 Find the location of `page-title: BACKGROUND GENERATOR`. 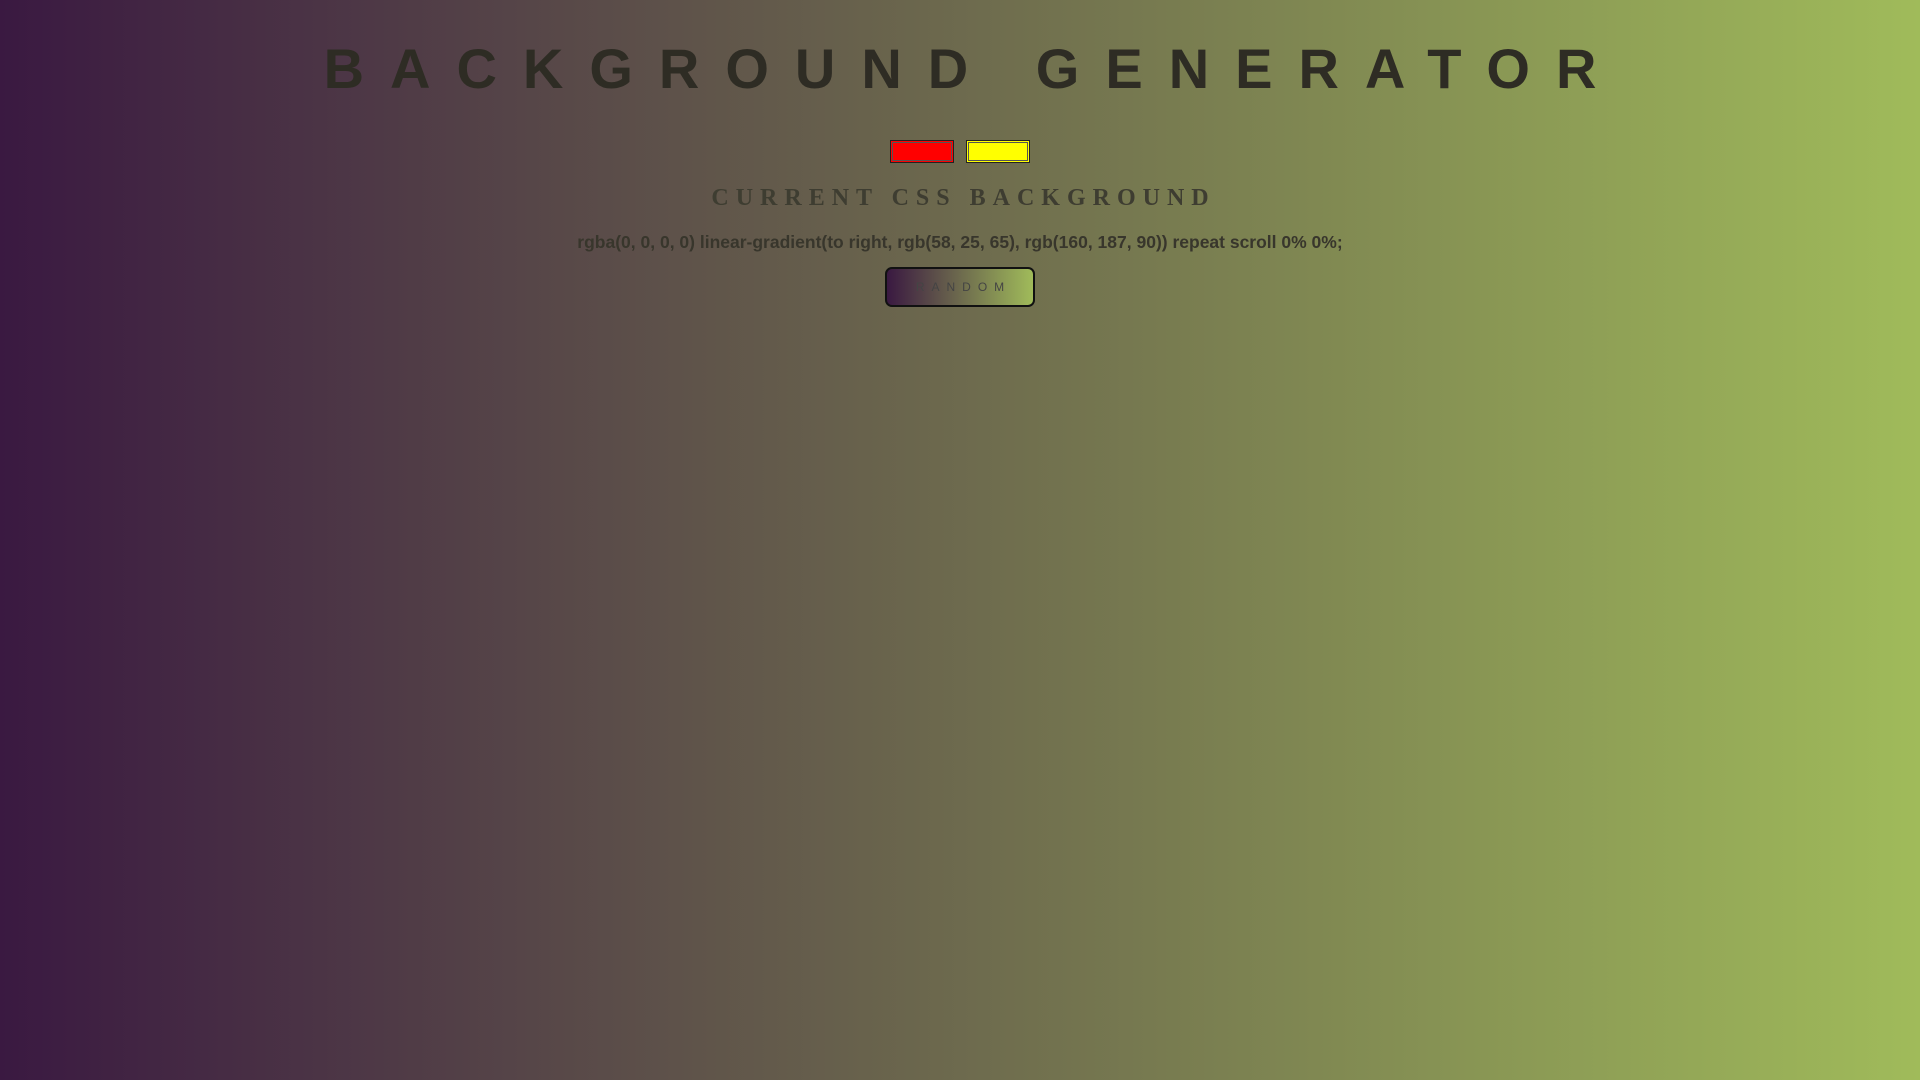

page-title: BACKGROUND GENERATOR is located at coordinates (973, 68).